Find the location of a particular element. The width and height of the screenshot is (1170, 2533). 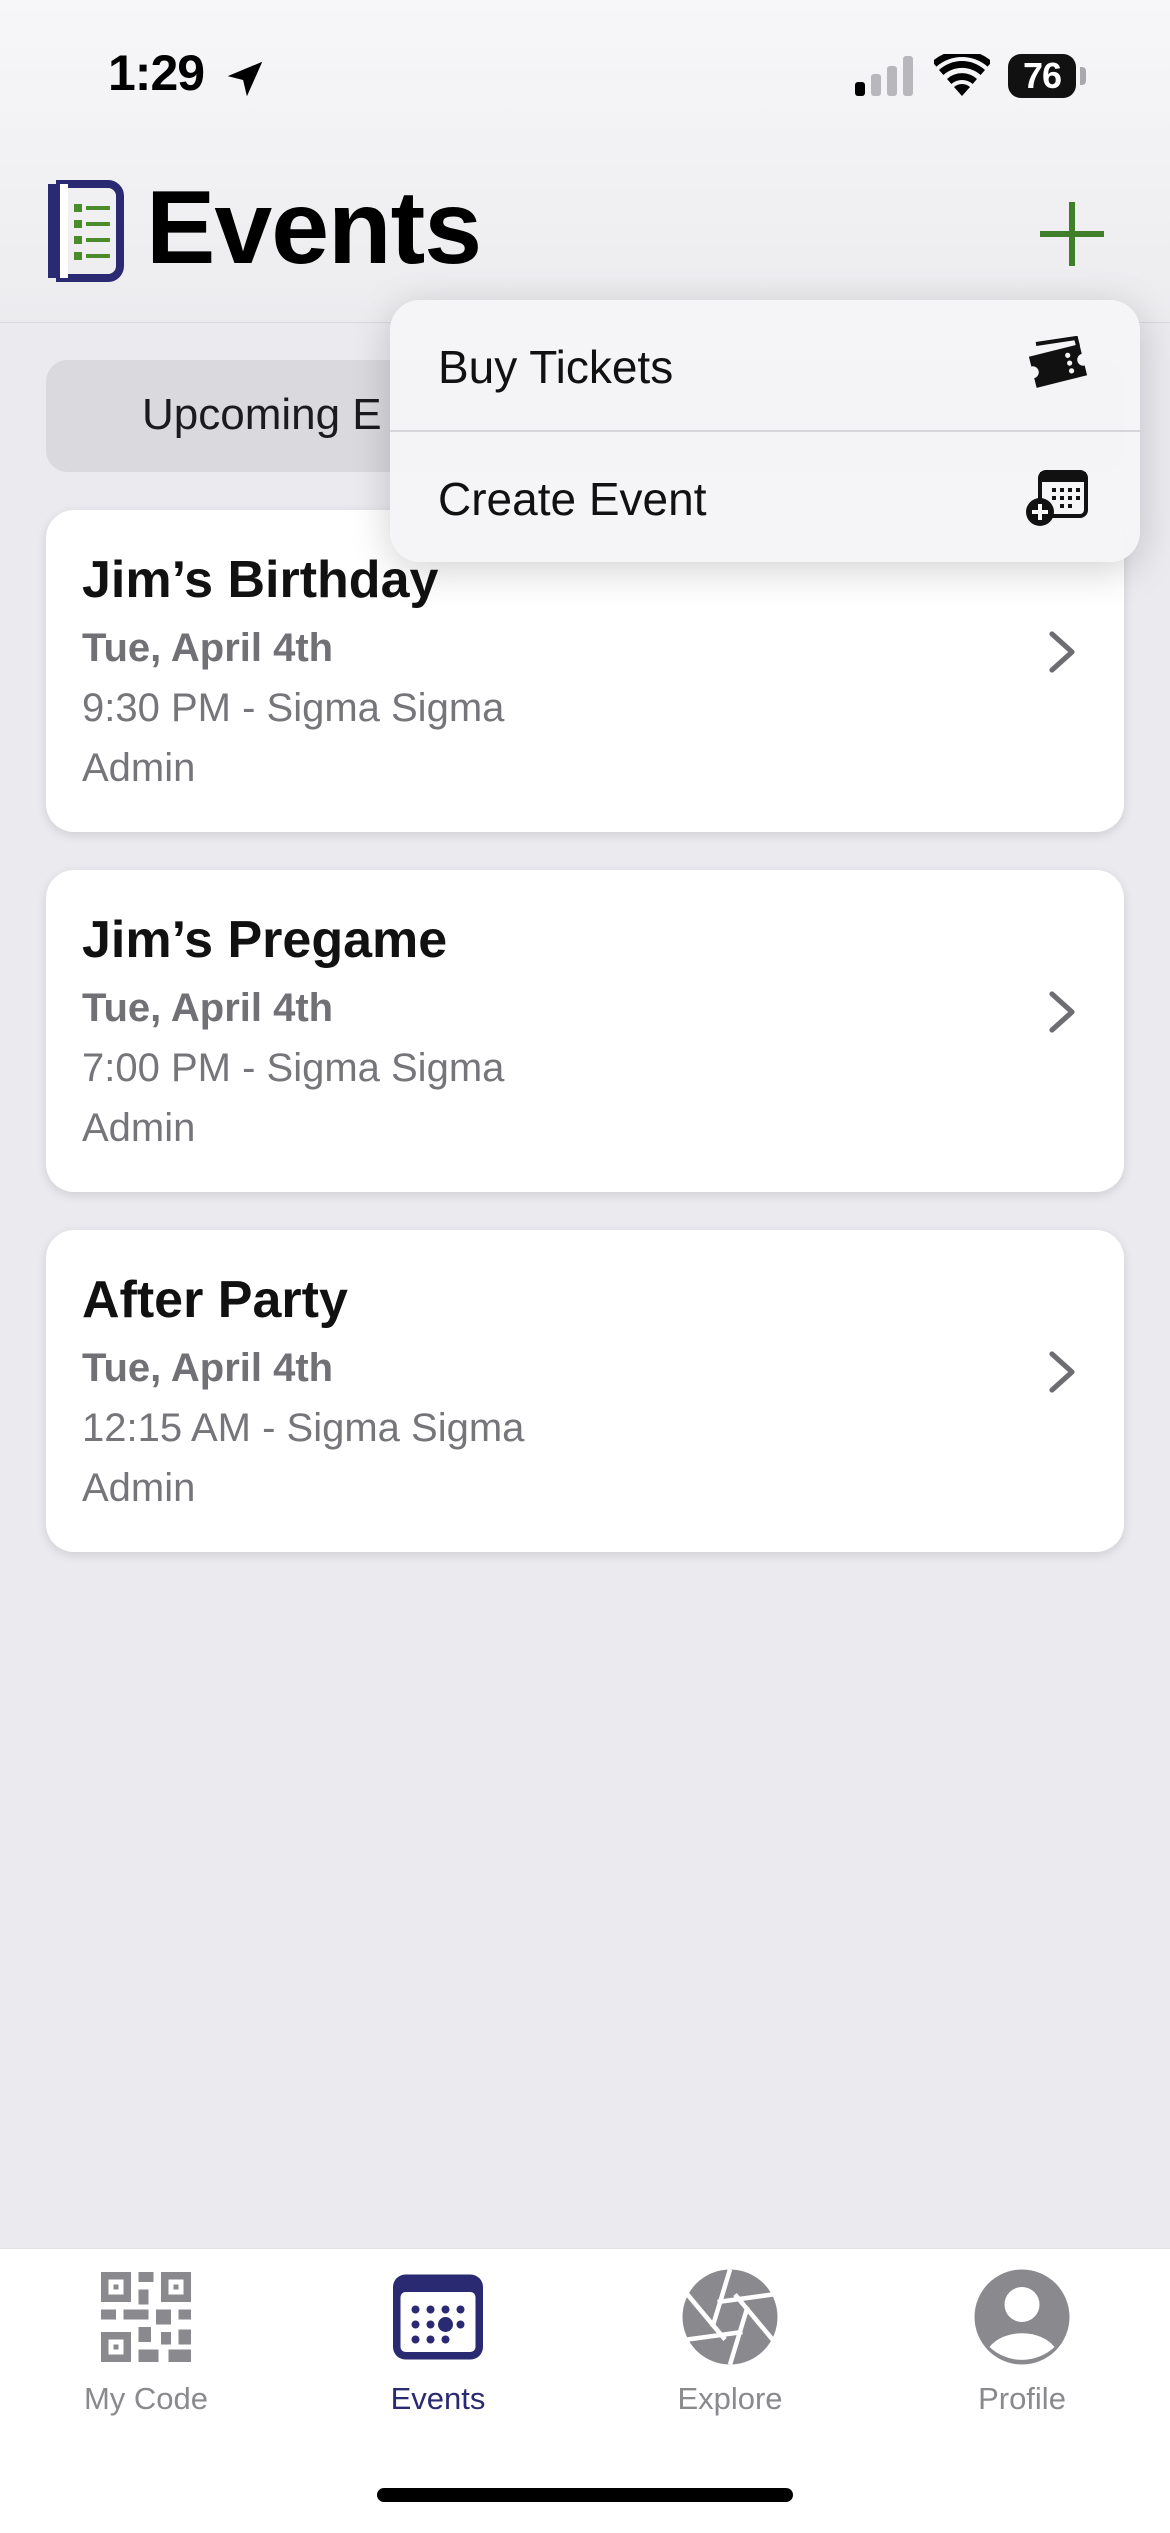

home-indicator is located at coordinates (585, 2495).